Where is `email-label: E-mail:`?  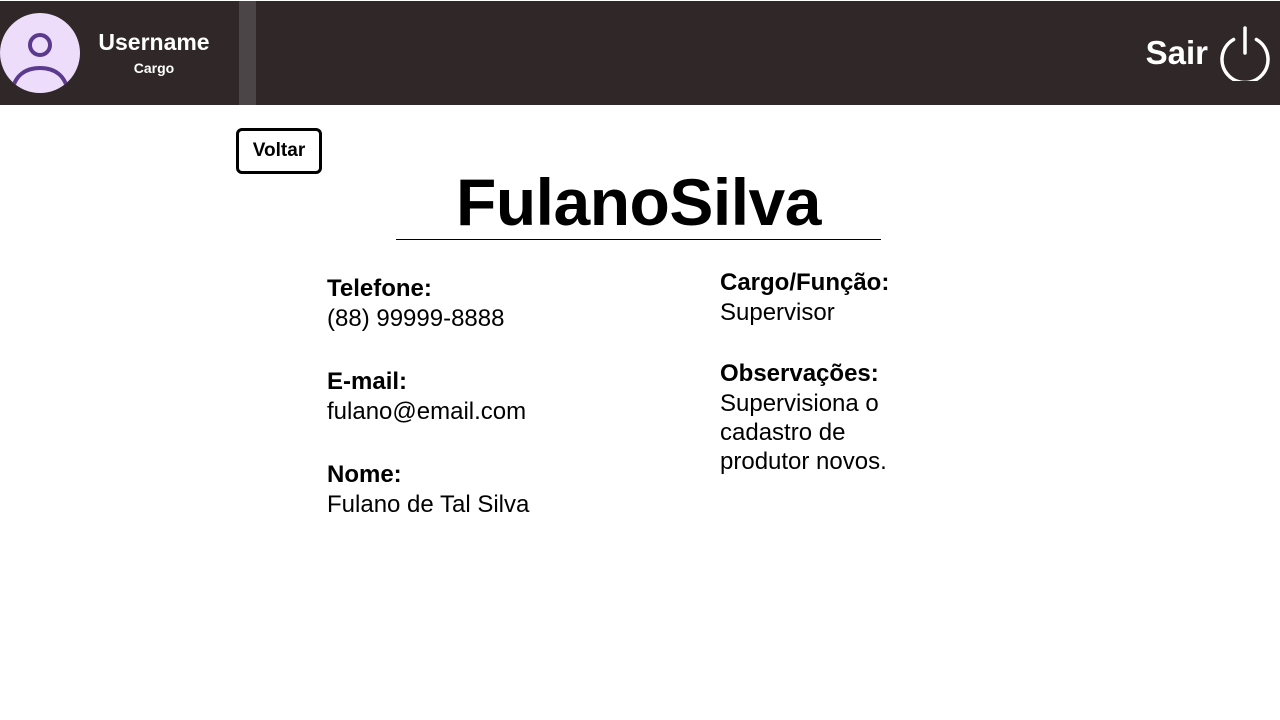
email-label: E-mail: is located at coordinates (367, 381).